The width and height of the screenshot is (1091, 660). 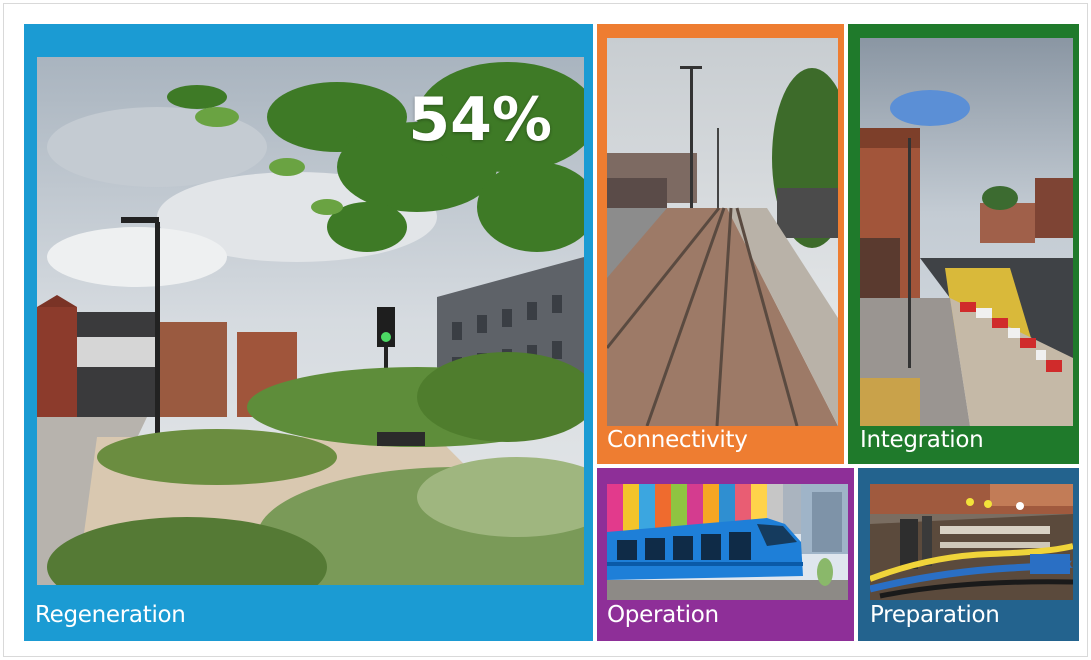 I want to click on tile-integration: Integration, so click(x=963, y=244).